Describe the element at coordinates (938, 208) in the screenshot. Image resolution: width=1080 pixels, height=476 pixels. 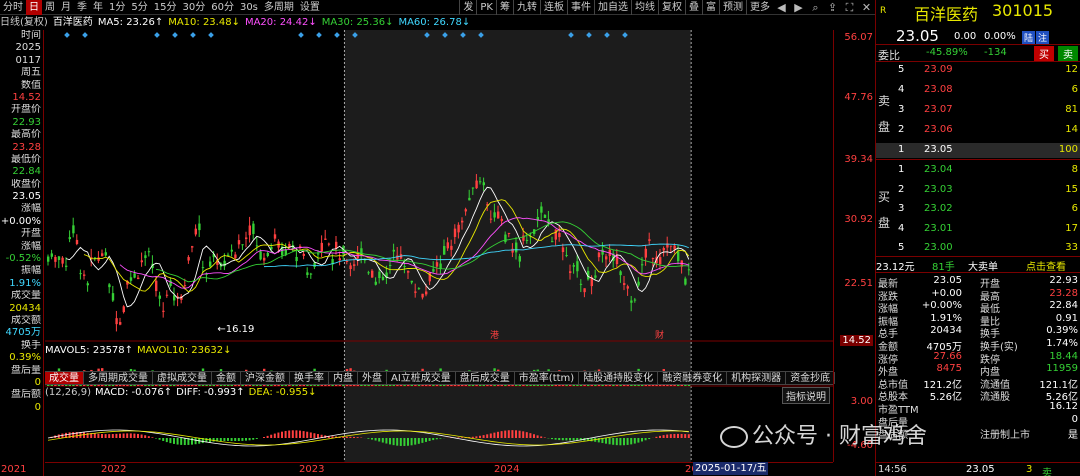
I see `bid-price: 23.02` at that location.